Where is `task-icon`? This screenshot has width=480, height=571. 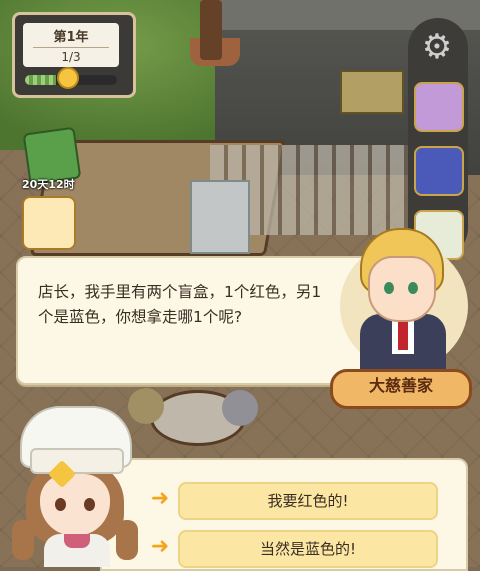 task-icon is located at coordinates (49, 223).